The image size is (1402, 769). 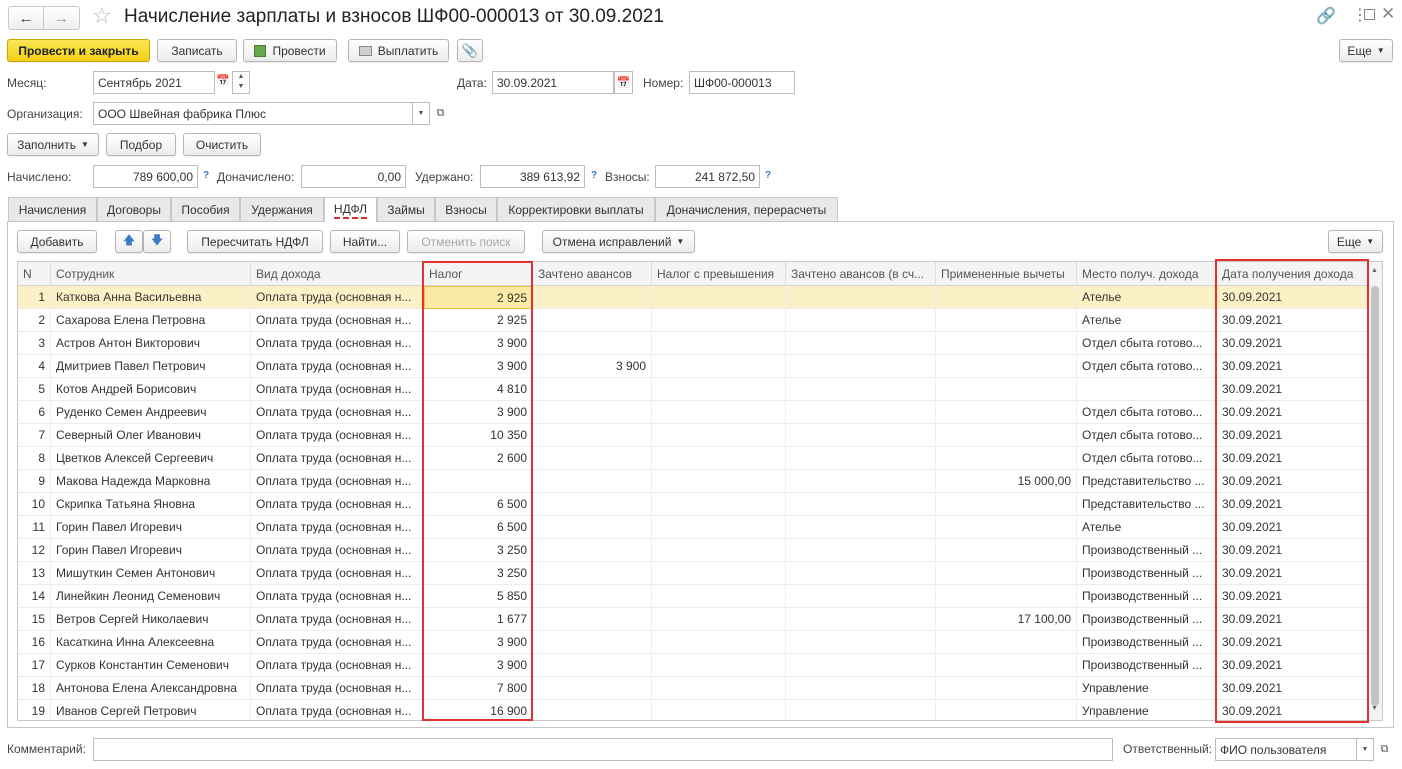 I want to click on cell-tax: 7 800, so click(x=478, y=688).